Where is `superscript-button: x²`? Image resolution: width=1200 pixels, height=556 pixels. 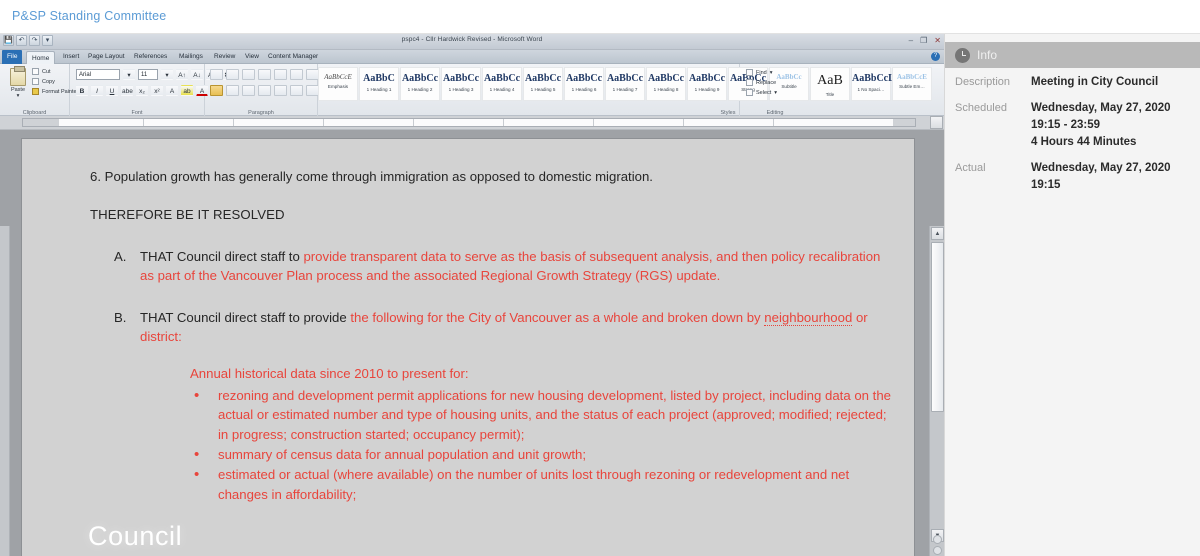 superscript-button: x² is located at coordinates (157, 90).